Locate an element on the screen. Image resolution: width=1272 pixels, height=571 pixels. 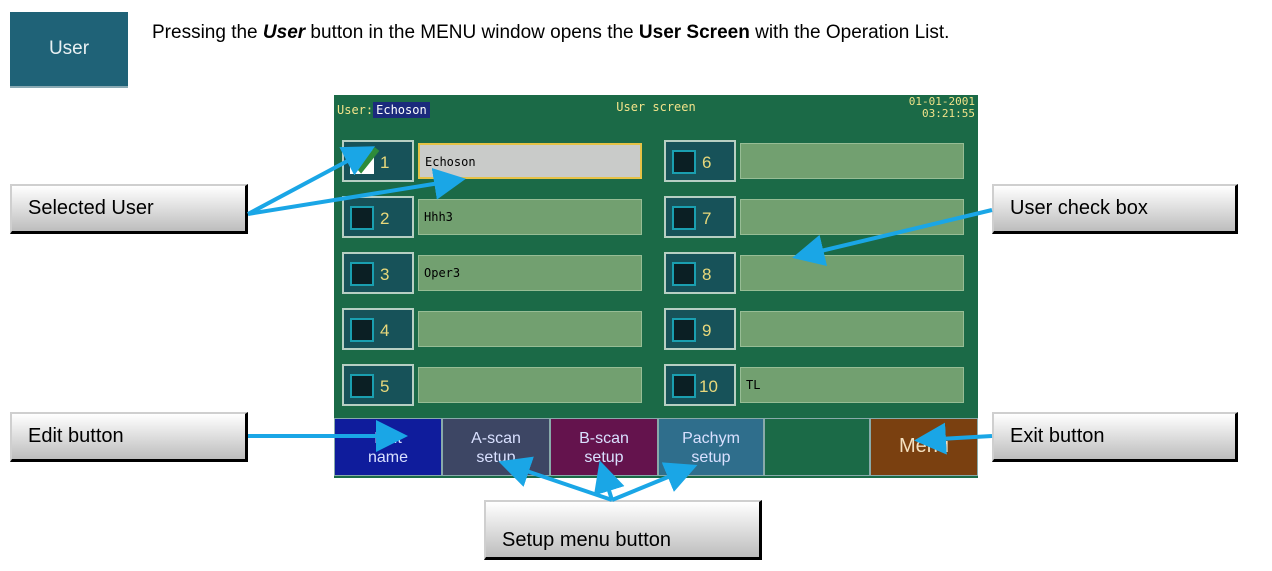
arrow-to-pachy is located at coordinates (654, 482).